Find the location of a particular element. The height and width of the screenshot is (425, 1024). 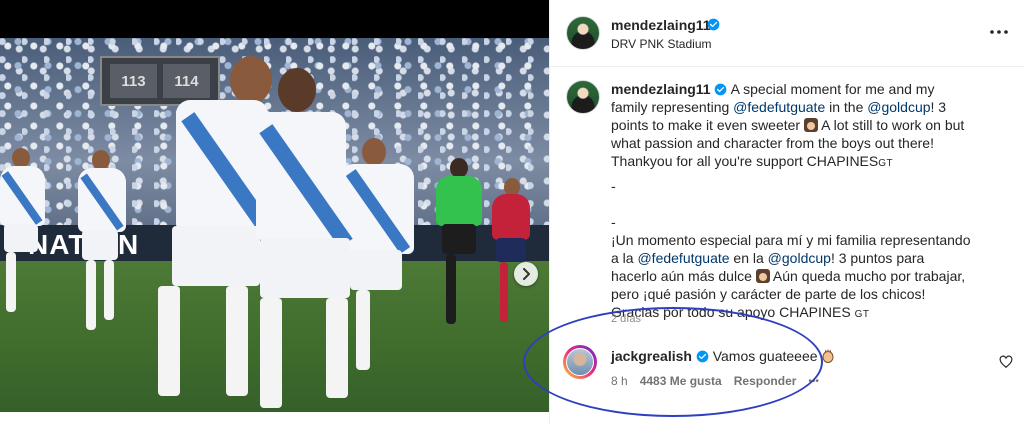

reply-button: Responder is located at coordinates (765, 381).